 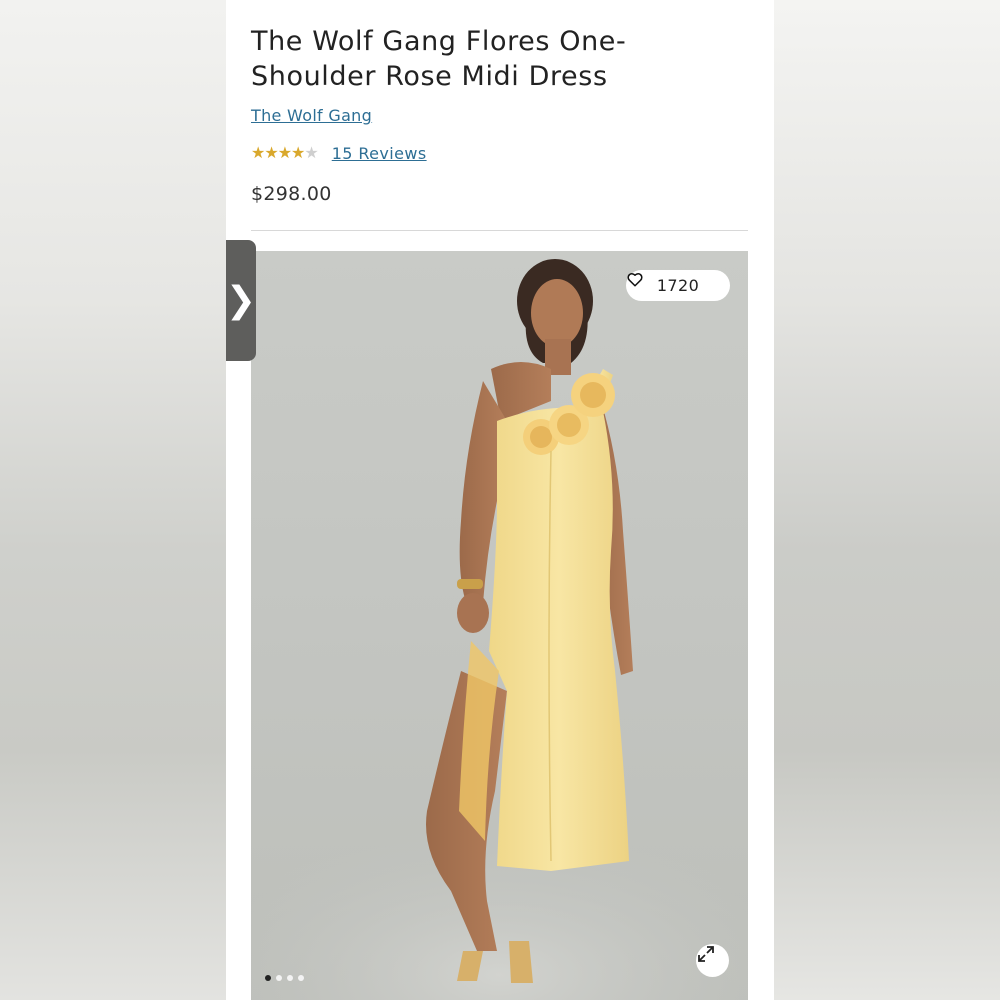 I want to click on side-tab-button: ❯, so click(x=241, y=300).